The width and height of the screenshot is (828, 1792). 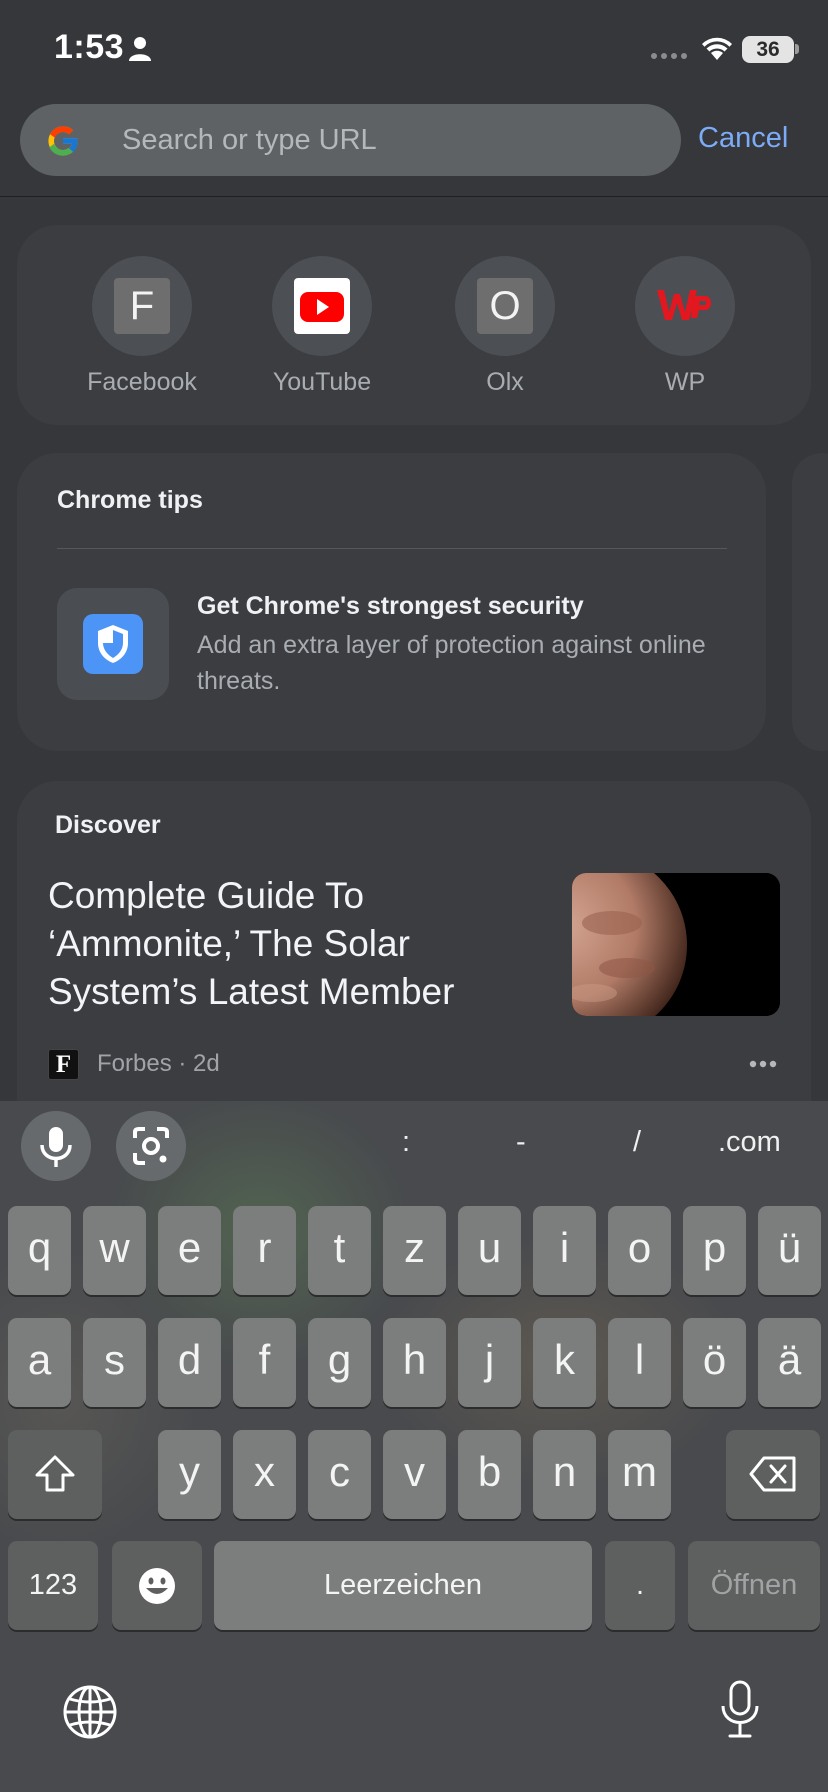 What do you see at coordinates (63, 1064) in the screenshot?
I see `forbes-logo: F` at bounding box center [63, 1064].